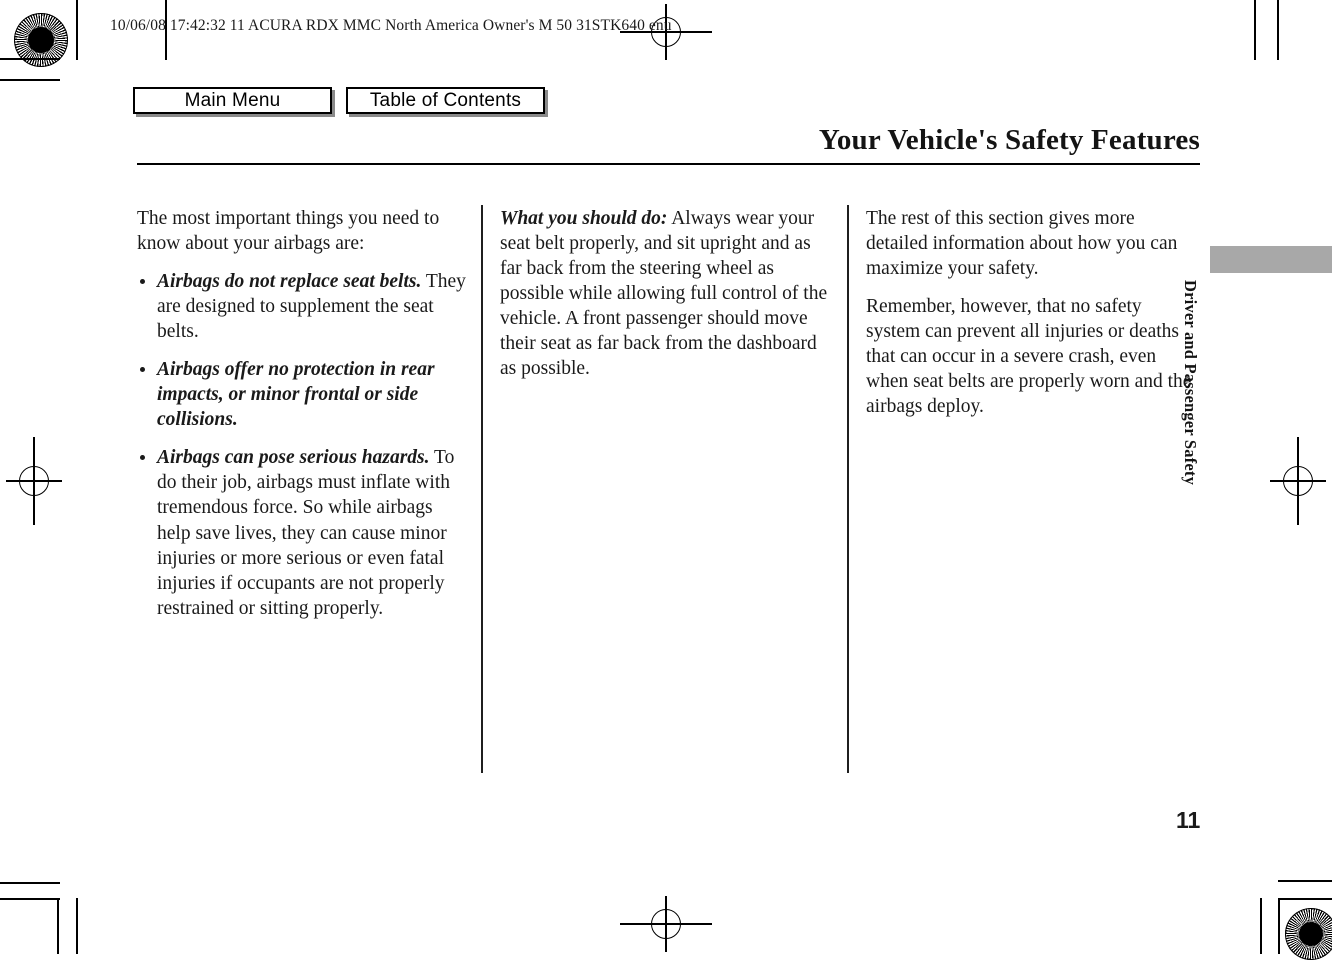 This screenshot has height=960, width=1332. What do you see at coordinates (30, 899) in the screenshot?
I see `crop-mark-bottom-left-horizontal-inner` at bounding box center [30, 899].